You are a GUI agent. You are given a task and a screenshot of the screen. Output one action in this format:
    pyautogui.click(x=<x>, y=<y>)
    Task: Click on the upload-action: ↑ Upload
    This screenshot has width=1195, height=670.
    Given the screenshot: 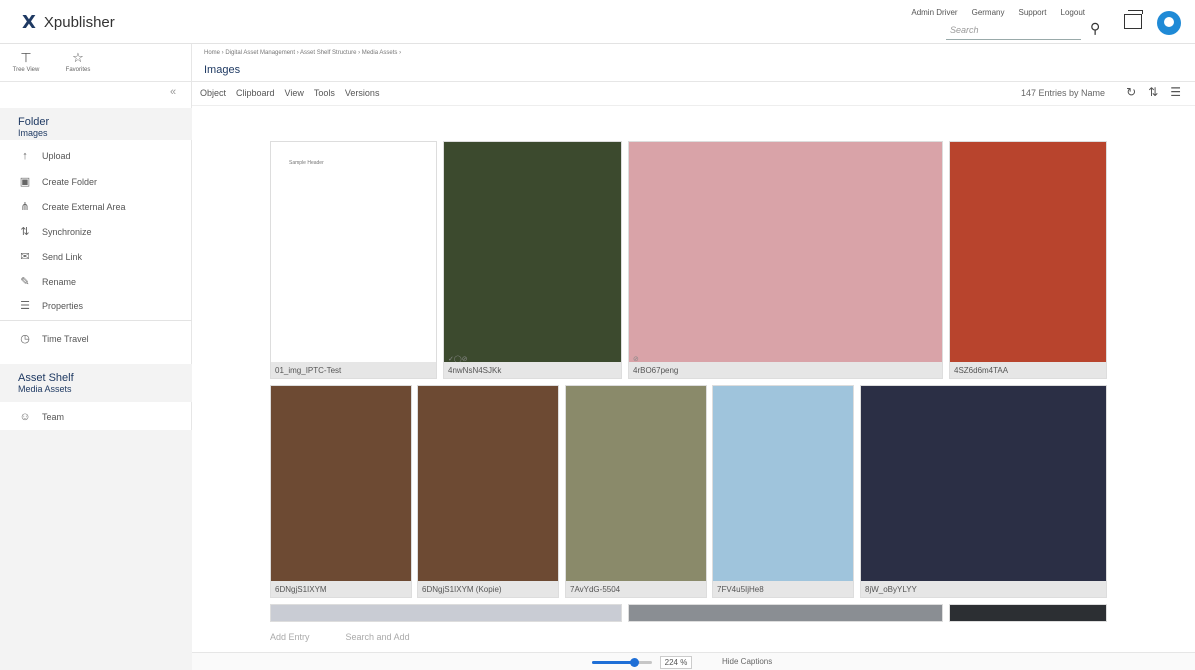 What is the action you would take?
    pyautogui.click(x=44, y=156)
    